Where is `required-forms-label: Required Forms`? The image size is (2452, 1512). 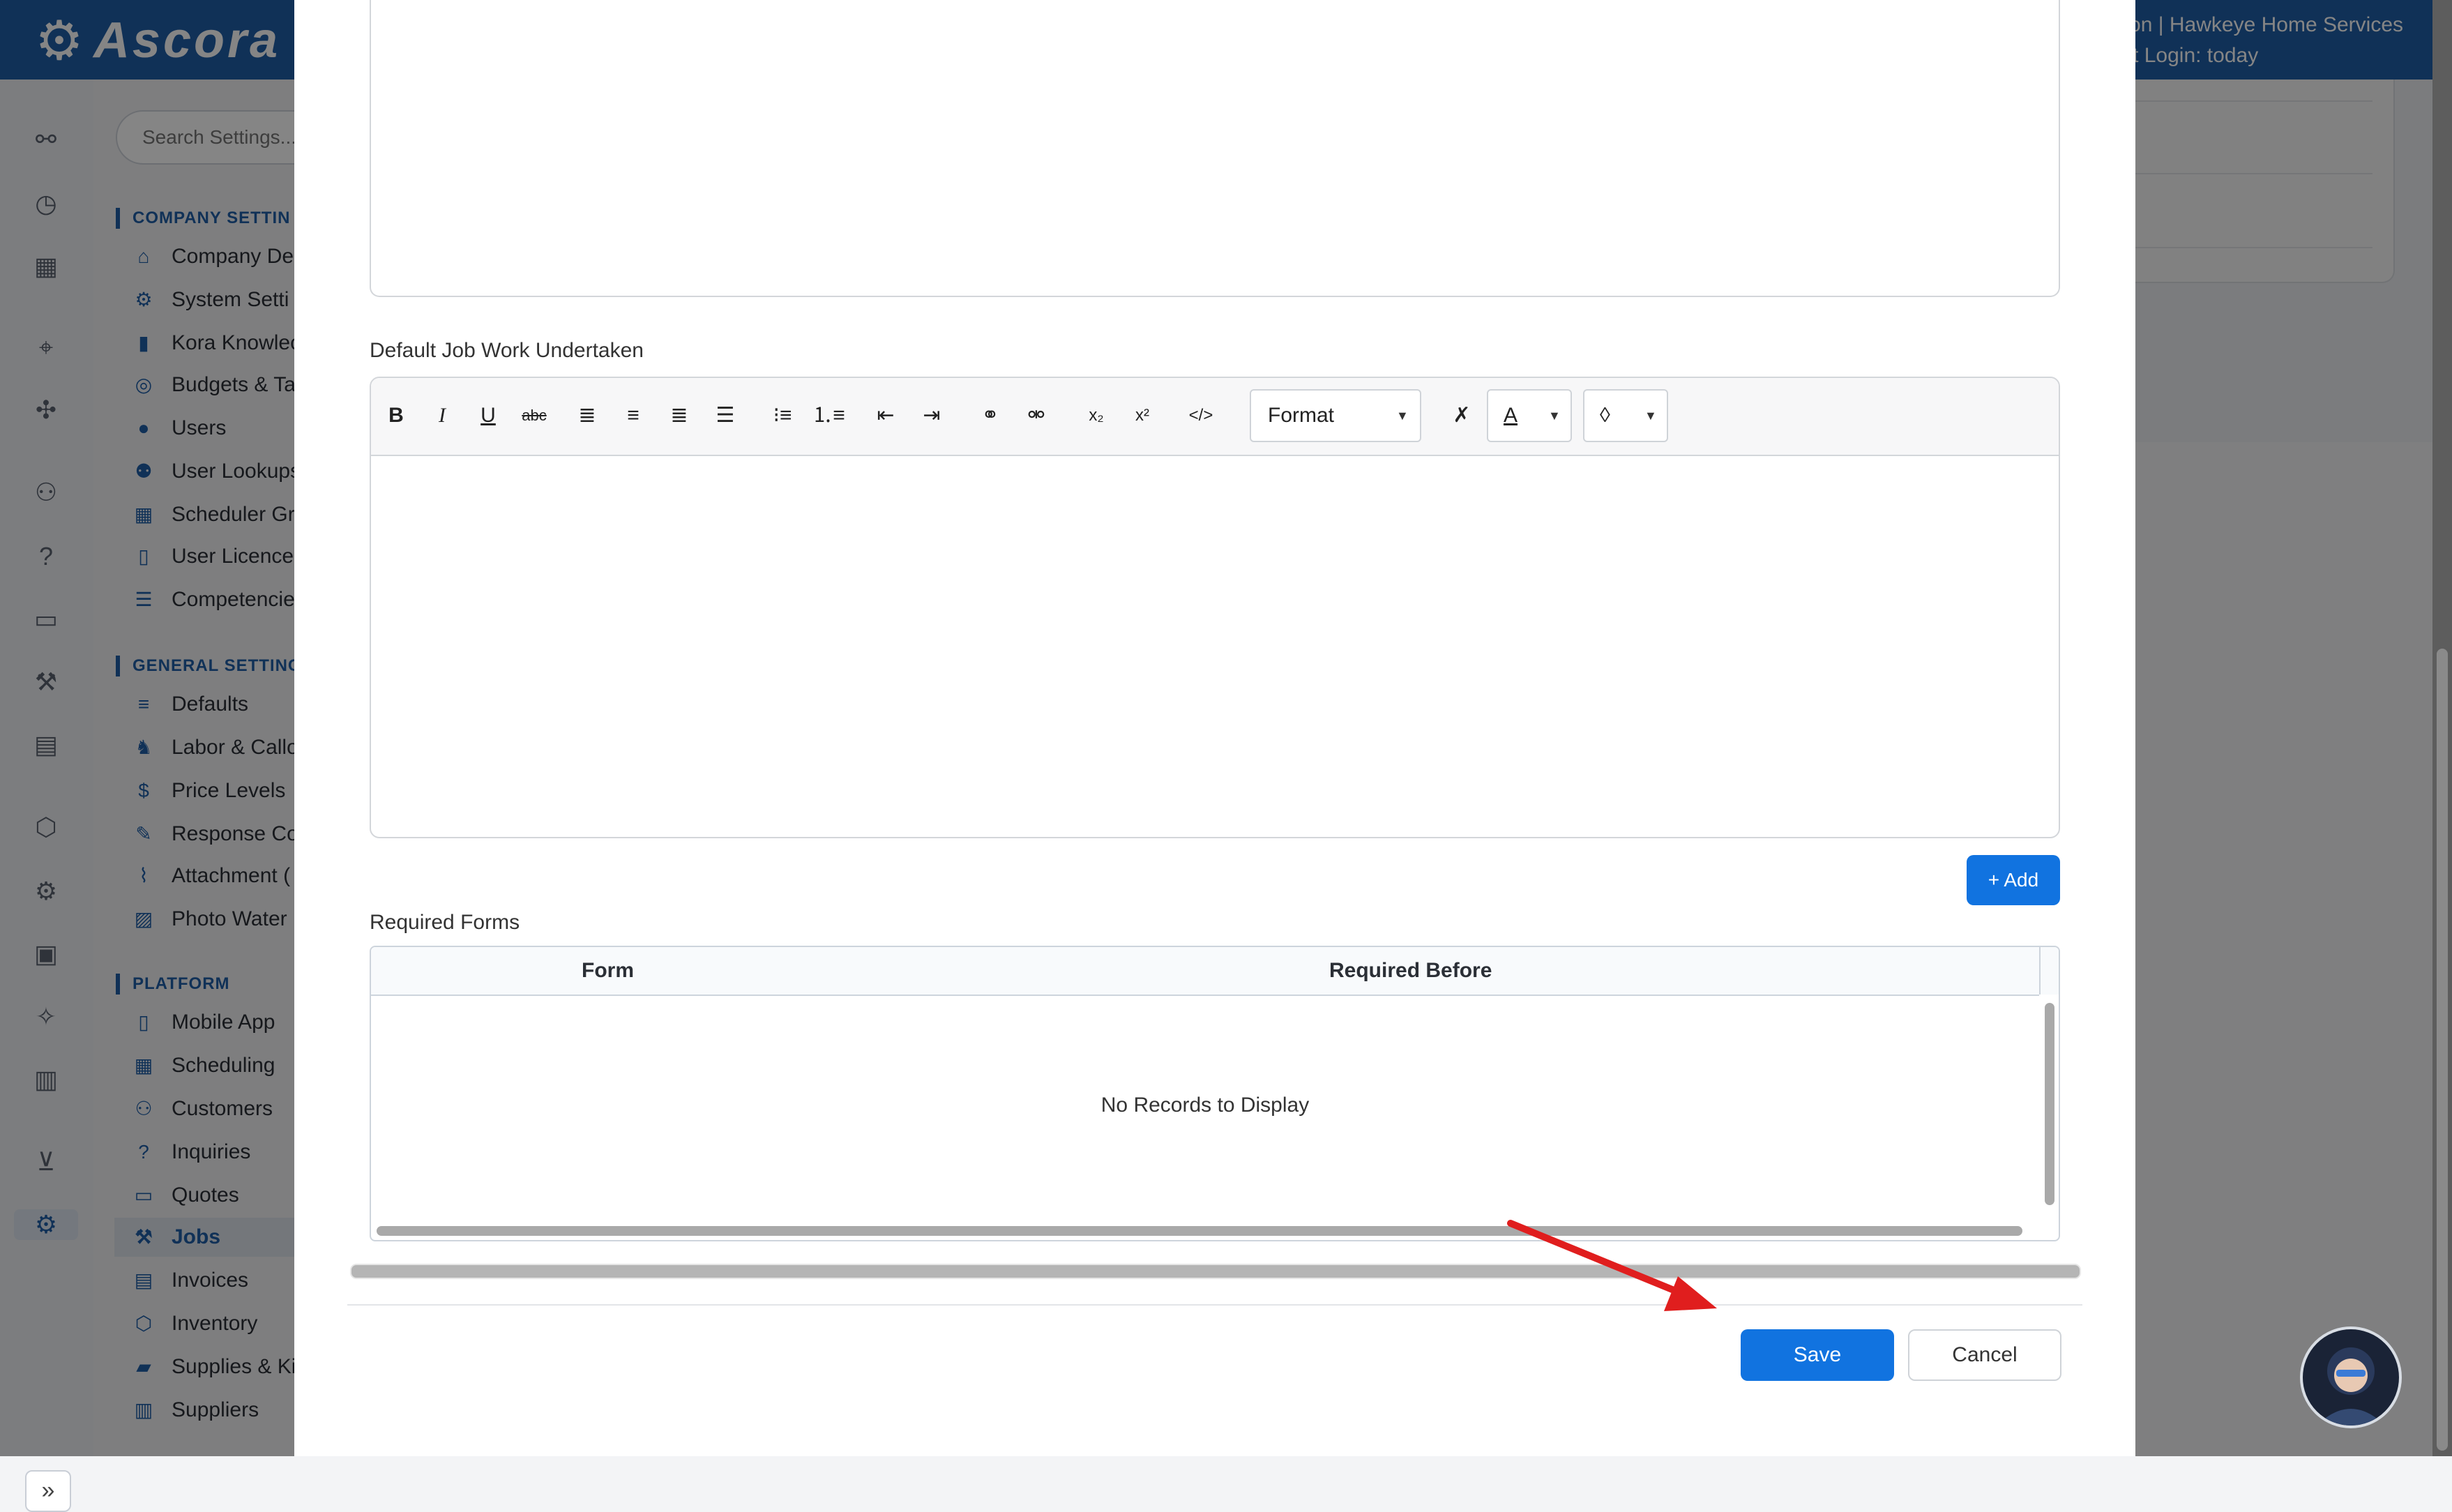 required-forms-label: Required Forms is located at coordinates (445, 923).